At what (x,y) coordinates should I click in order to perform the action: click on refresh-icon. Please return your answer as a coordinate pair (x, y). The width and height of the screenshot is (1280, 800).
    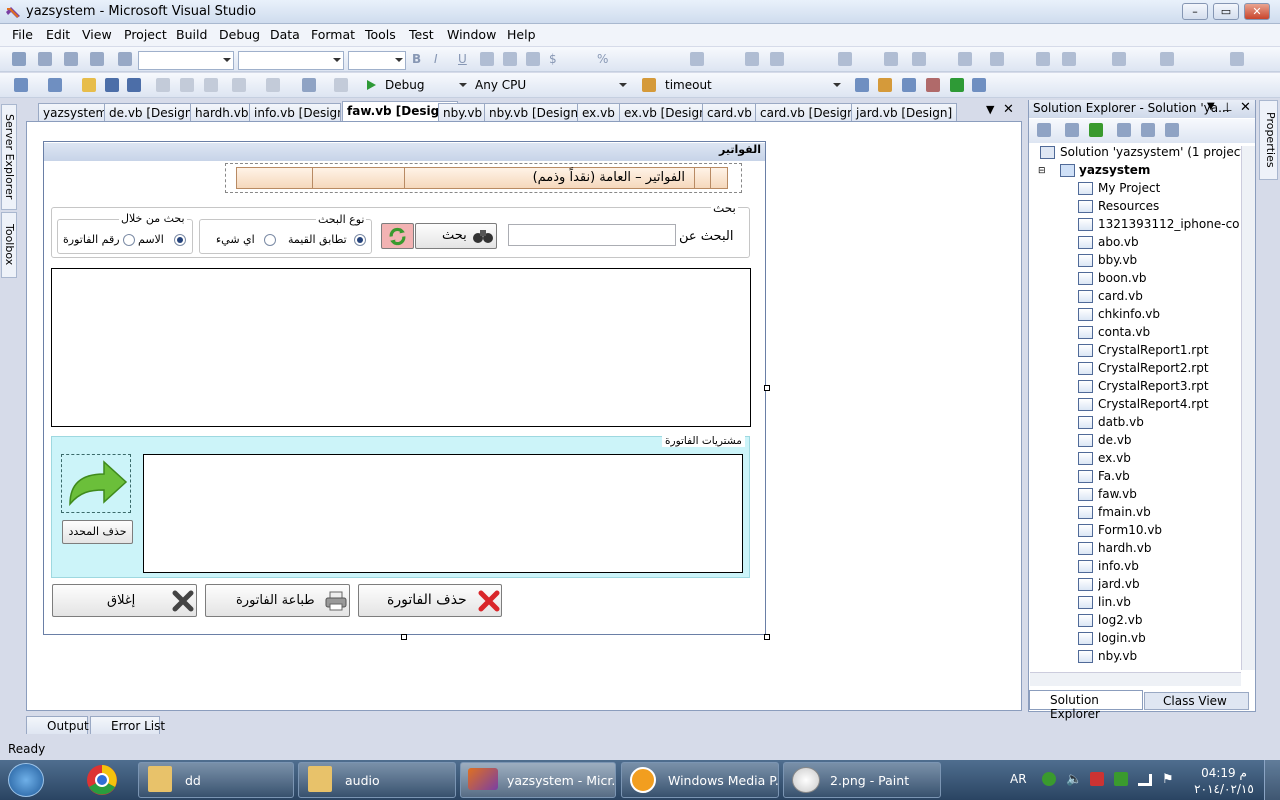
    Looking at the image, I should click on (1096, 130).